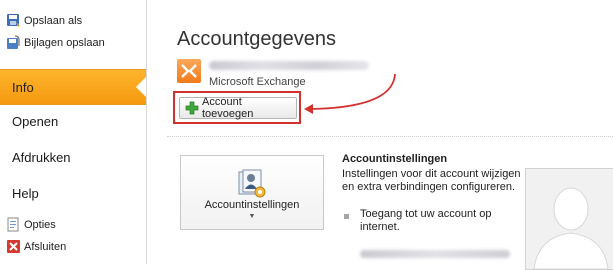 The height and width of the screenshot is (270, 613). I want to click on account-selector: Microsoft Exchange, so click(327, 73).